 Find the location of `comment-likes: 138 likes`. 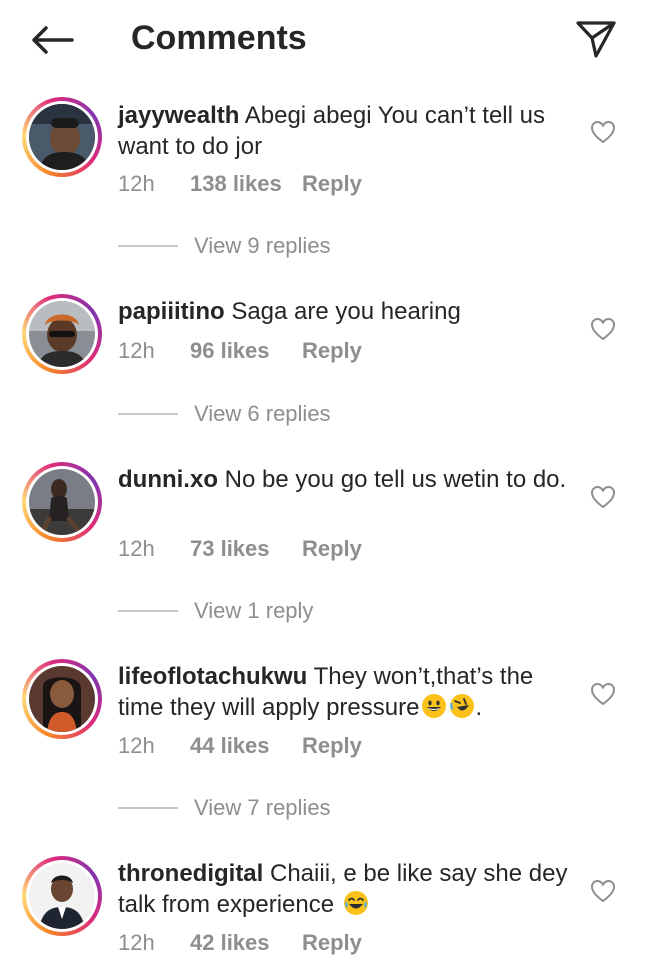

comment-likes: 138 likes is located at coordinates (246, 184).